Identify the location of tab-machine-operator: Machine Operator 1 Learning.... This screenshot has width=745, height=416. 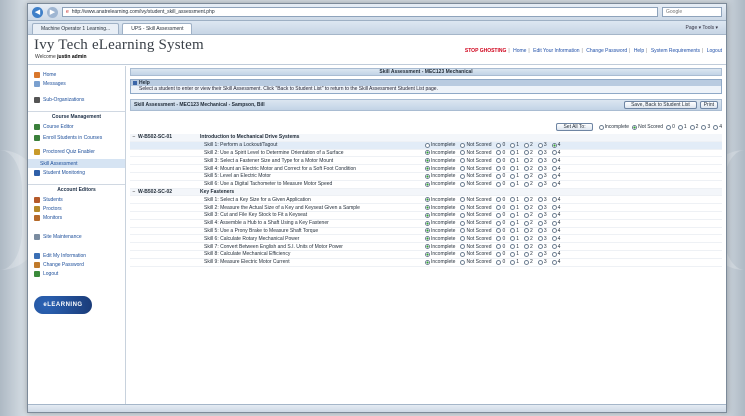
(76, 28).